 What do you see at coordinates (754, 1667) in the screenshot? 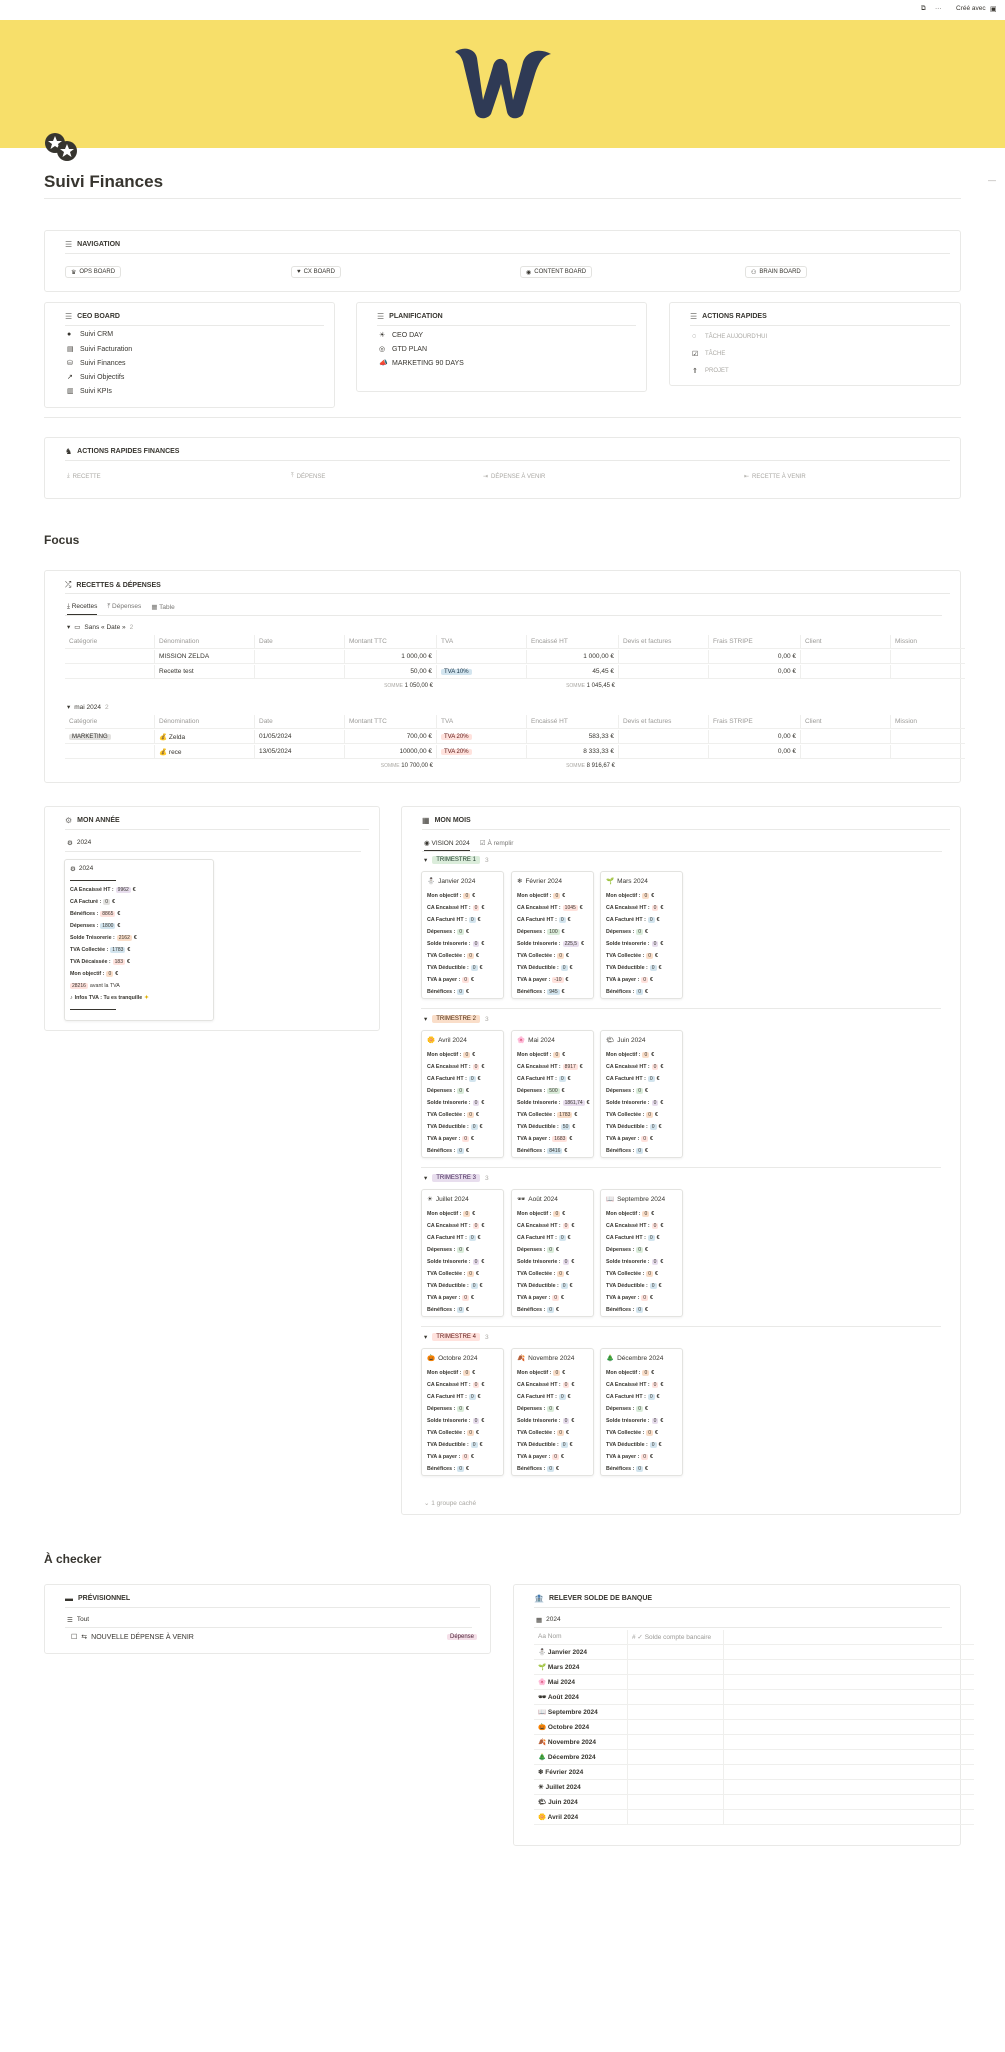
I see `table-row: 🌱 Mars 2024` at bounding box center [754, 1667].